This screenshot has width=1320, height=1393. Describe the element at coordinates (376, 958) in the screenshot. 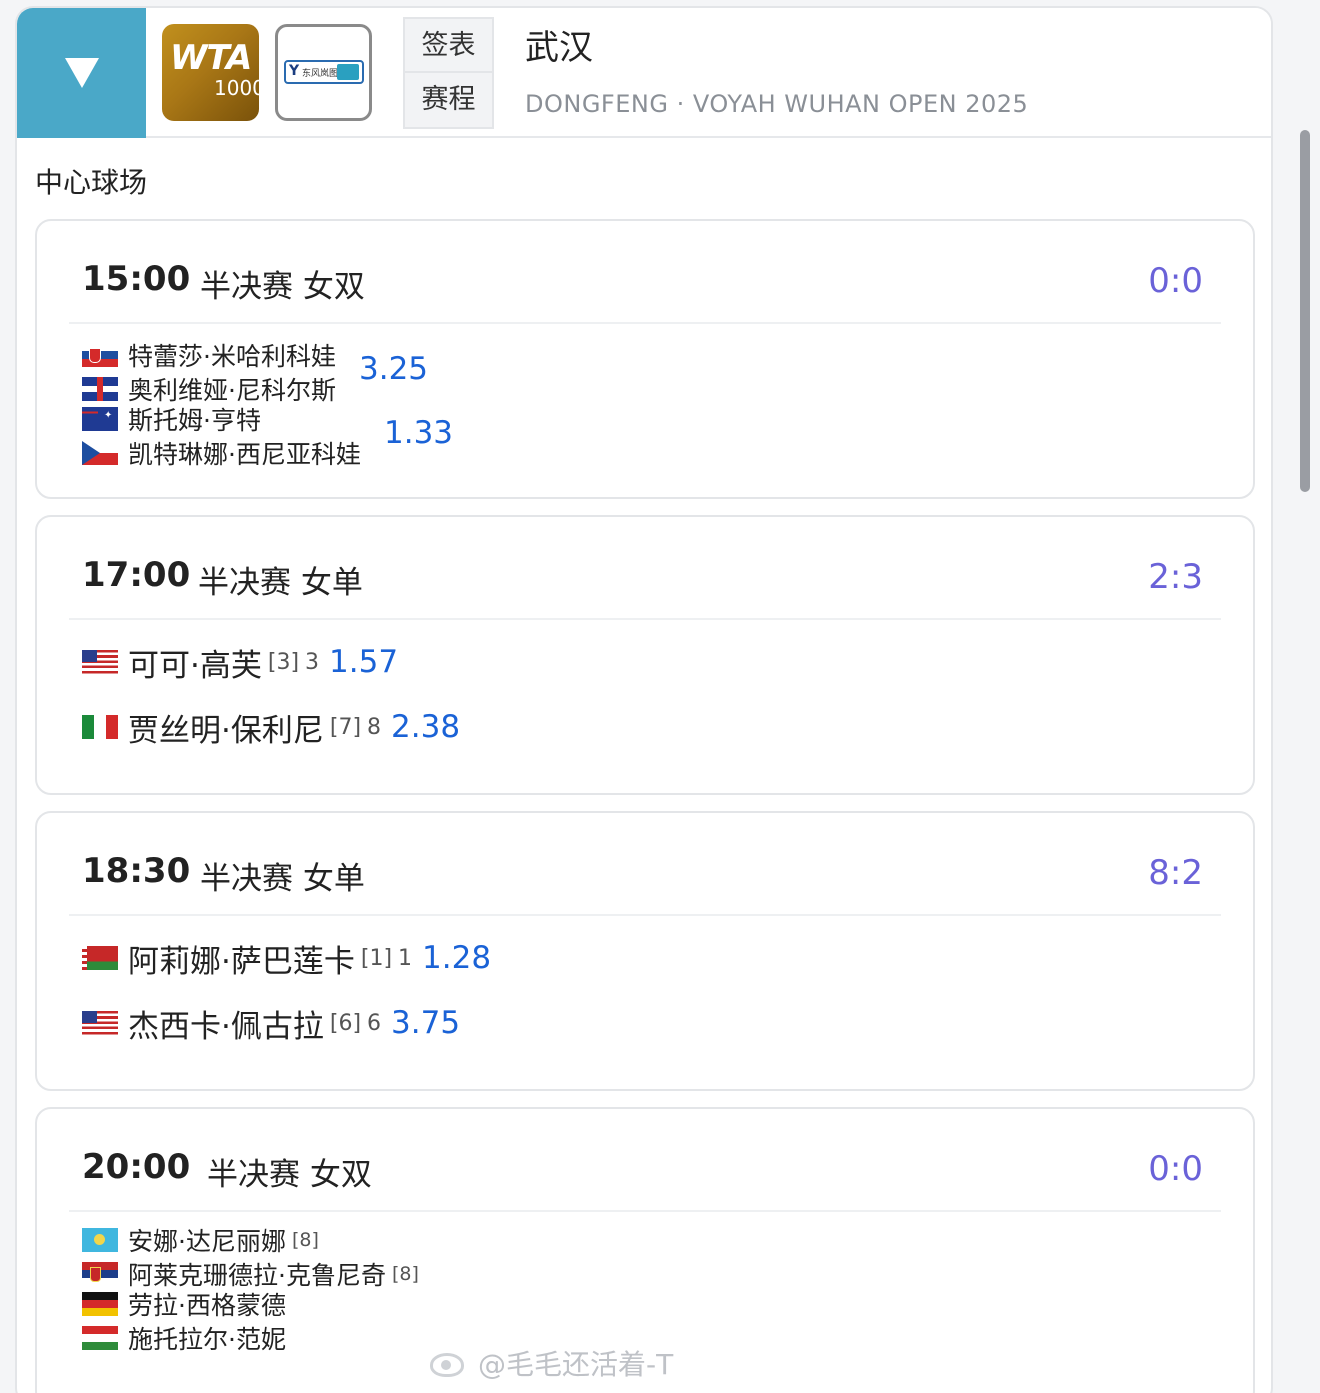

I see `player-seed: [1]` at that location.